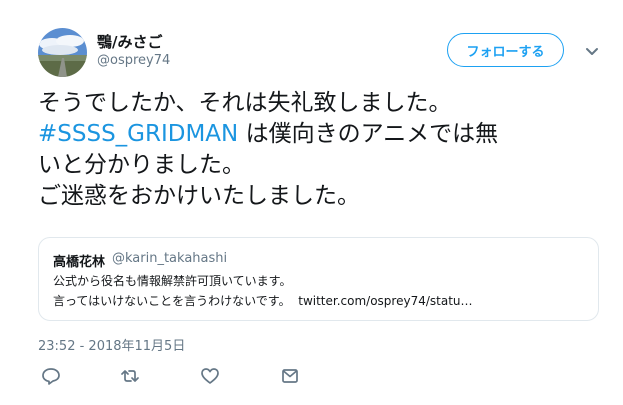 This screenshot has width=623, height=405. Describe the element at coordinates (79, 262) in the screenshot. I see `quote-author-name: 高橋花林` at that location.